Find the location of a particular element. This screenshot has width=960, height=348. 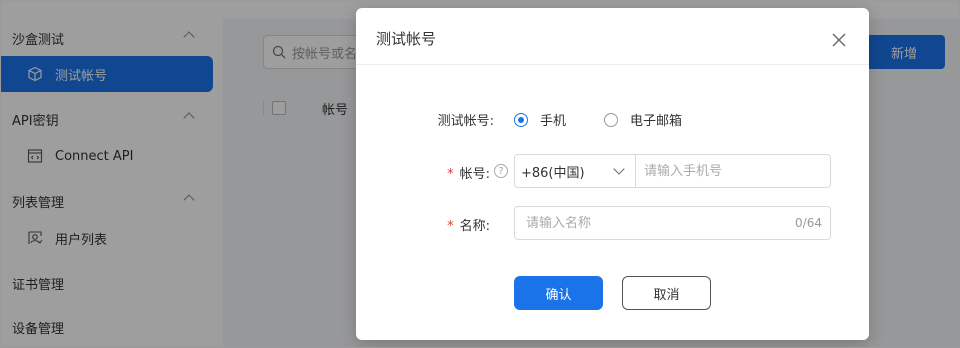

radio-phone: 手机 is located at coordinates (540, 119).